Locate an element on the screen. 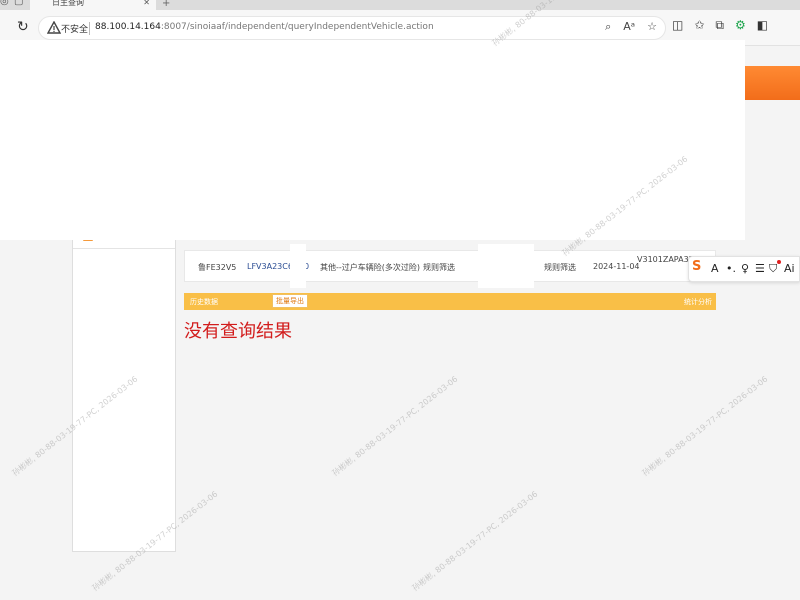 This screenshot has width=800, height=600. zoom-icon: ⌕ is located at coordinates (608, 27).